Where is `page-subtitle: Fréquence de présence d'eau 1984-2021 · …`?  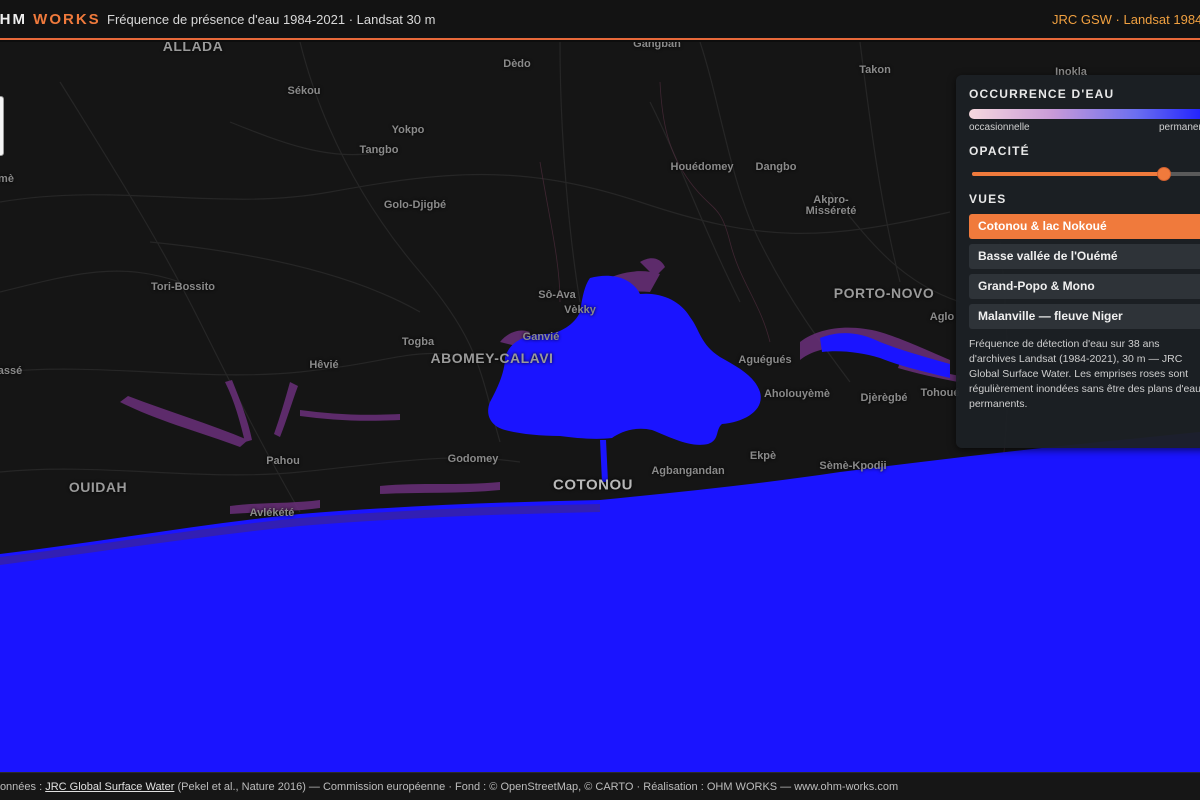 page-subtitle: Fréquence de présence d'eau 1984-2021 · … is located at coordinates (271, 19).